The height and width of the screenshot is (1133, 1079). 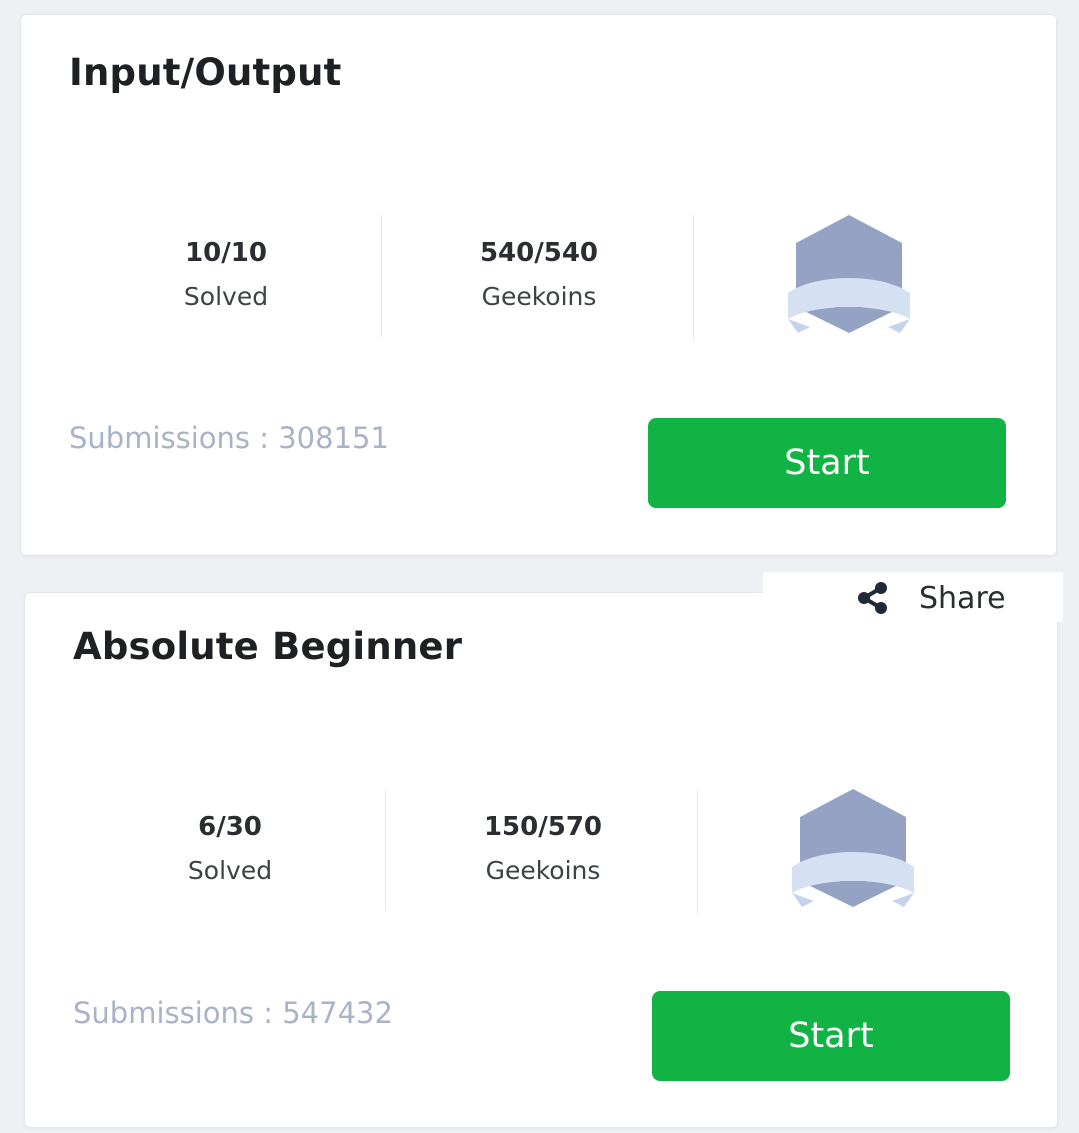 I want to click on share-button: Share, so click(x=930, y=598).